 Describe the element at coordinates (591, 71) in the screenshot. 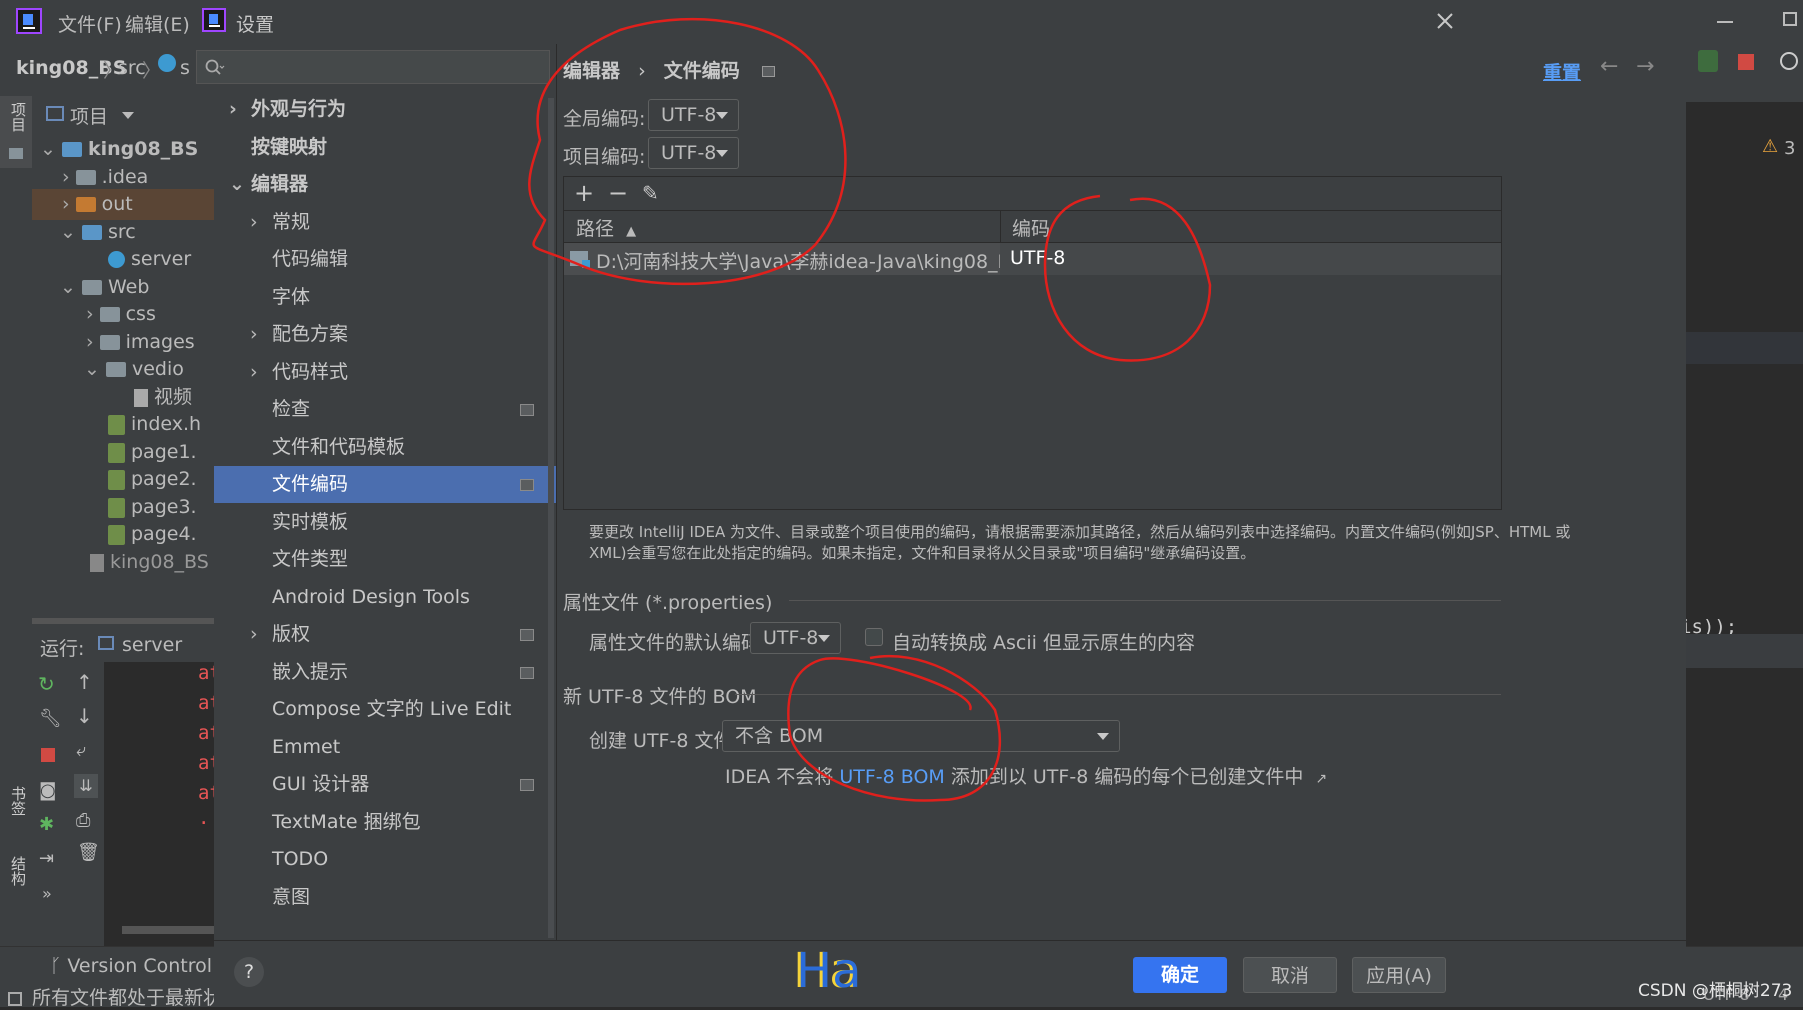

I see `breadcrumb-editor: 编辑器` at that location.